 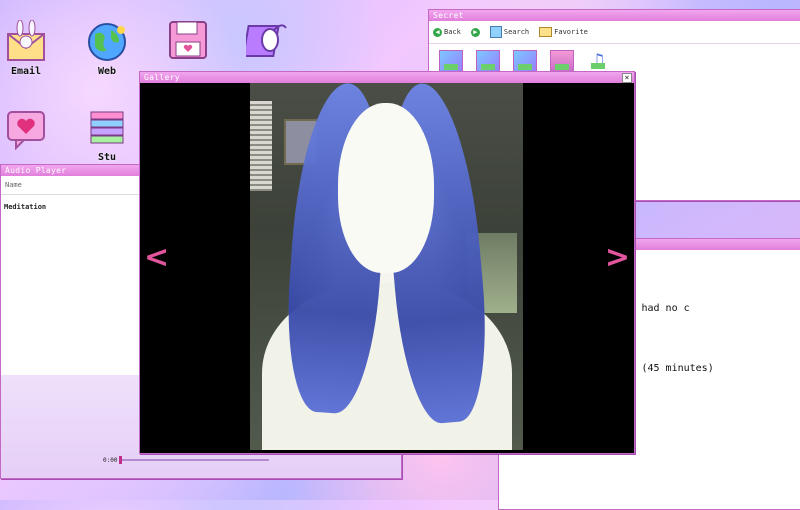 What do you see at coordinates (448, 15) in the screenshot?
I see `window-title: Secret` at bounding box center [448, 15].